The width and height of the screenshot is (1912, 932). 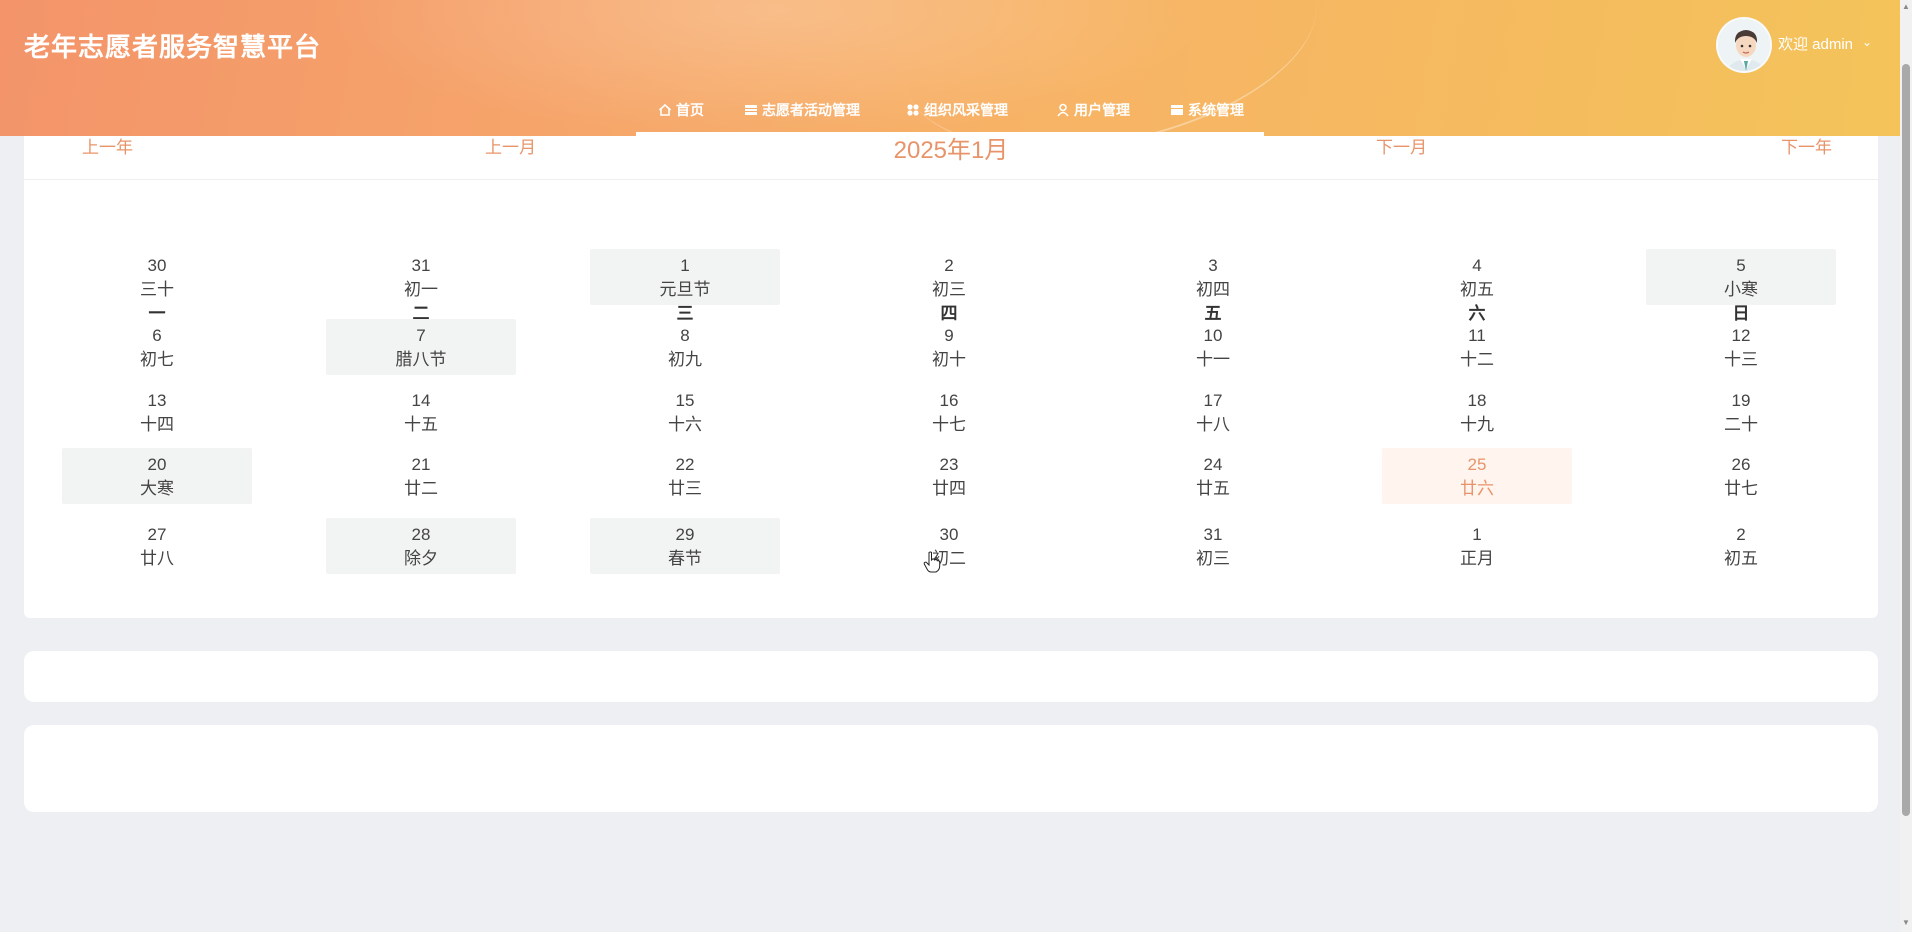 What do you see at coordinates (949, 424) in the screenshot?
I see `lunar-date: 十七` at bounding box center [949, 424].